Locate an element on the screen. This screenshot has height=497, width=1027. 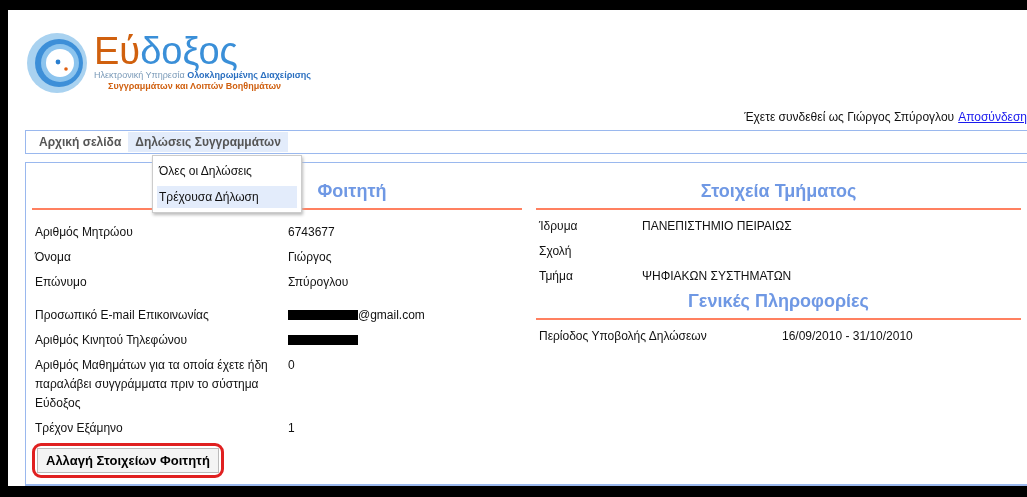
field-label: Περίοδος Υποβολής Δηλώσεων is located at coordinates (623, 336).